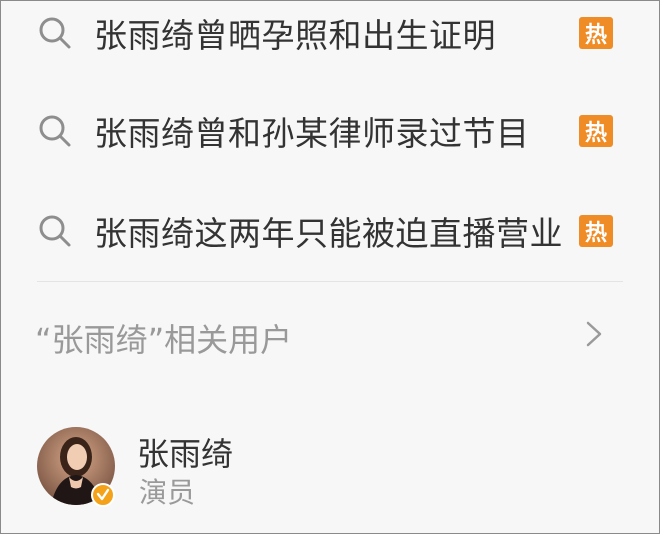  What do you see at coordinates (103, 495) in the screenshot?
I see `verified-badge-icon` at bounding box center [103, 495].